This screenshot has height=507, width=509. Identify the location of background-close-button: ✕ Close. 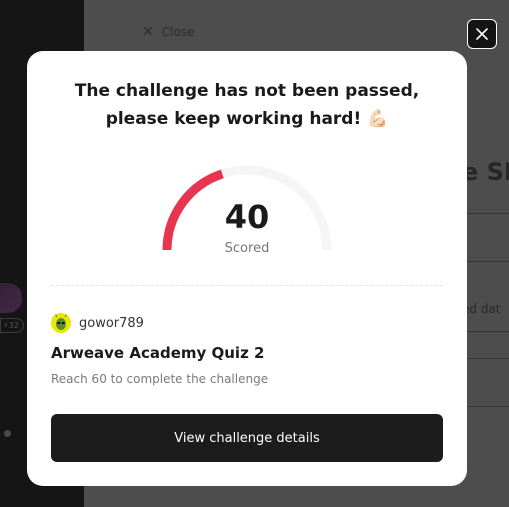
(168, 32).